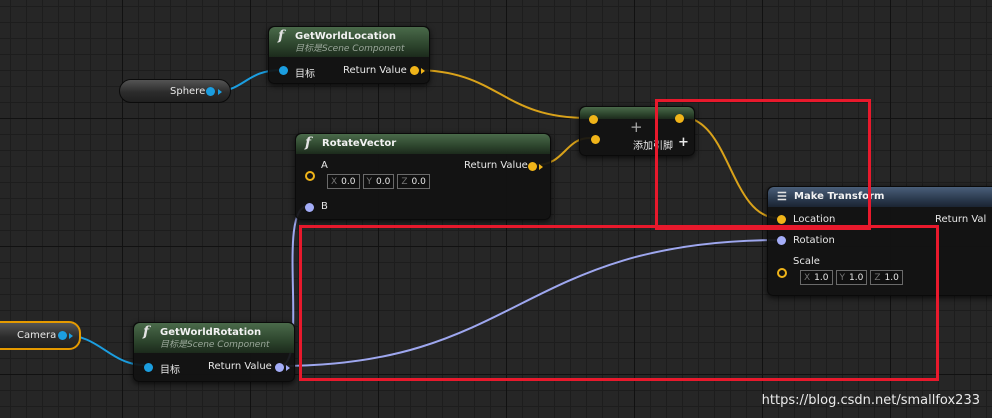 The height and width of the screenshot is (418, 992). Describe the element at coordinates (310, 176) in the screenshot. I see `a-input-pin` at that location.